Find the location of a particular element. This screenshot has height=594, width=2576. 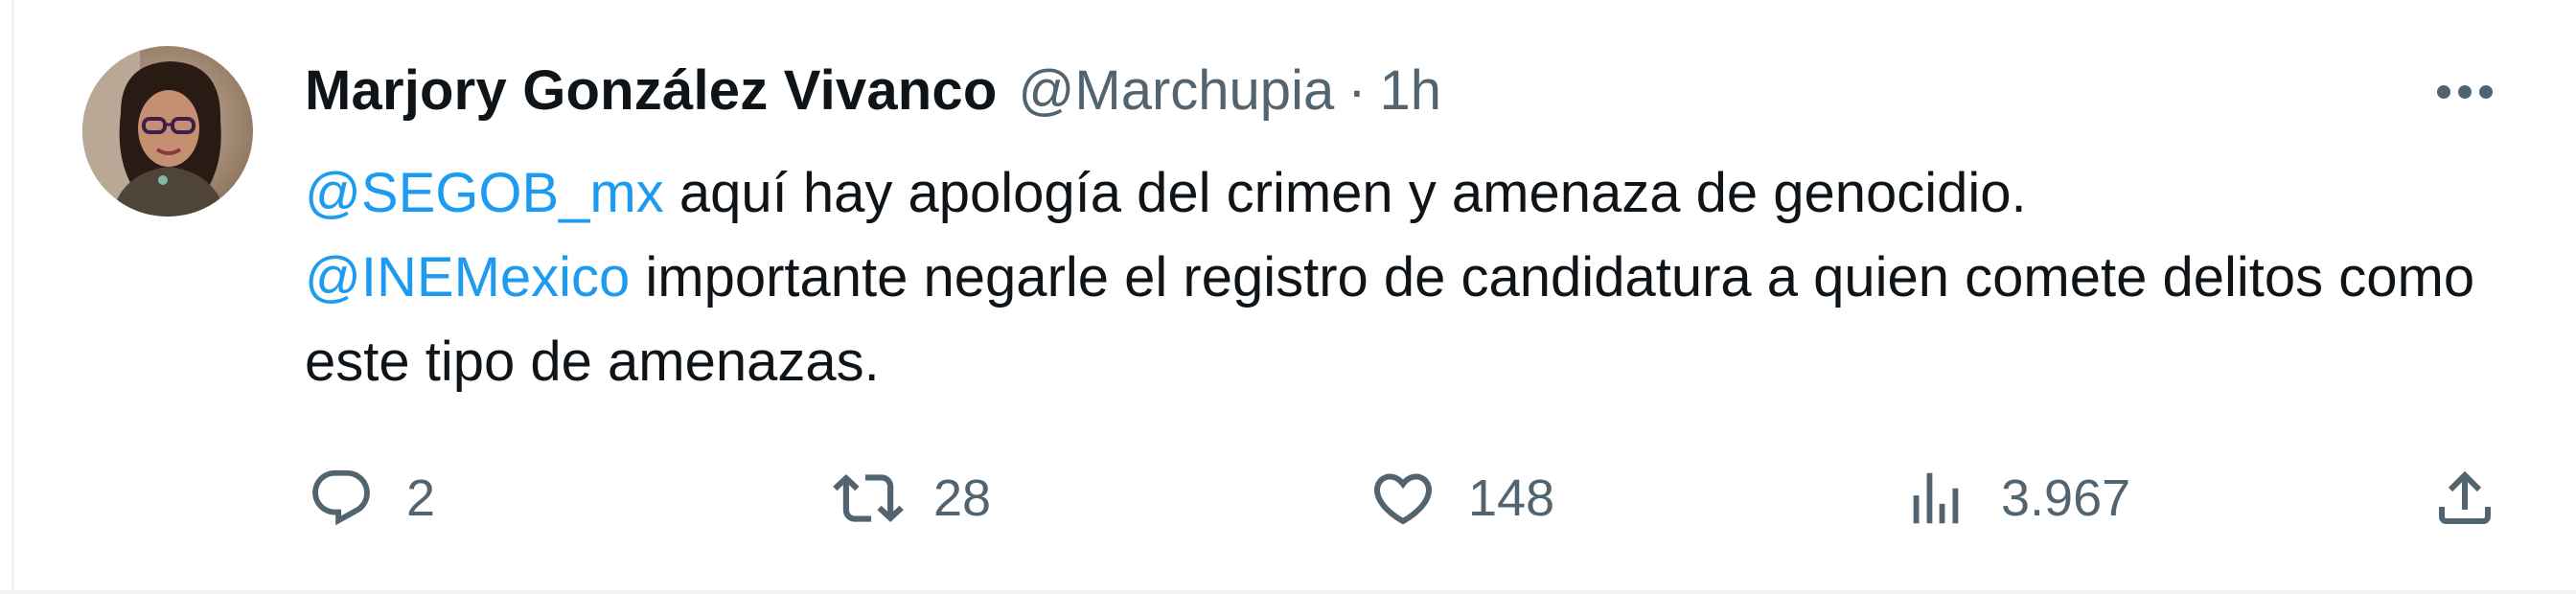

author-display-name: Marjory González Vivanco is located at coordinates (651, 90).